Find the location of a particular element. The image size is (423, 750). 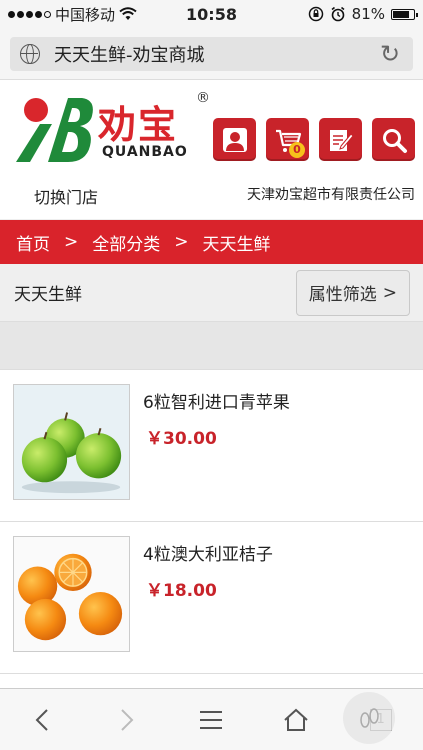

browser-address-area: 天天生鲜-劝宝商城 ↻ is located at coordinates (211, 54).